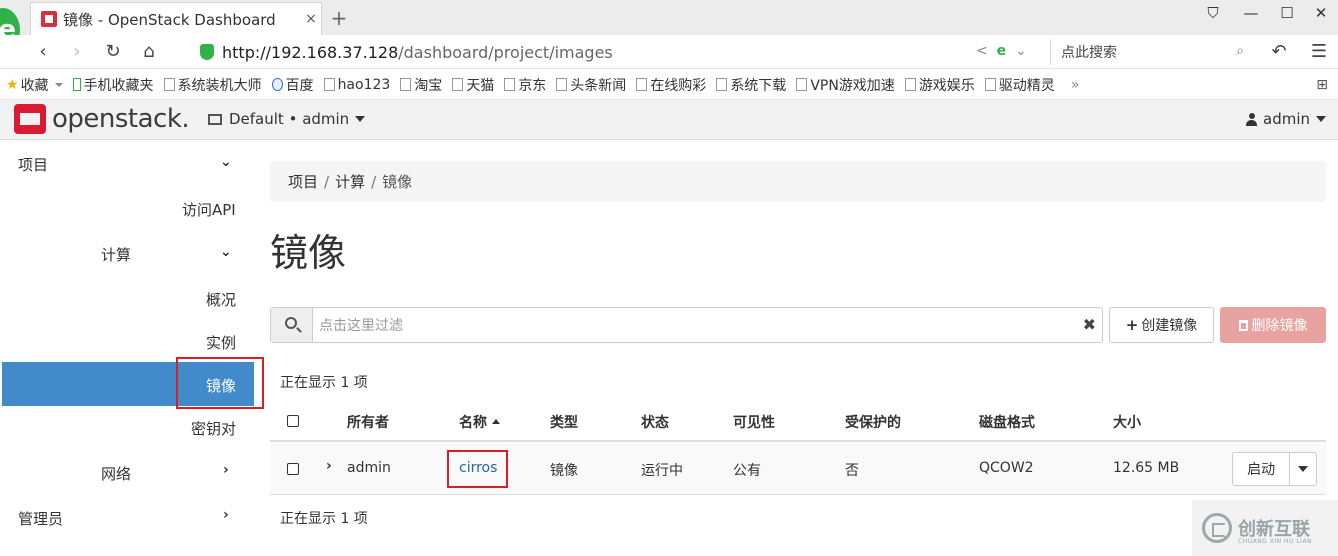  Describe the element at coordinates (356, 85) in the screenshot. I see `bookmark-item: hao123` at that location.